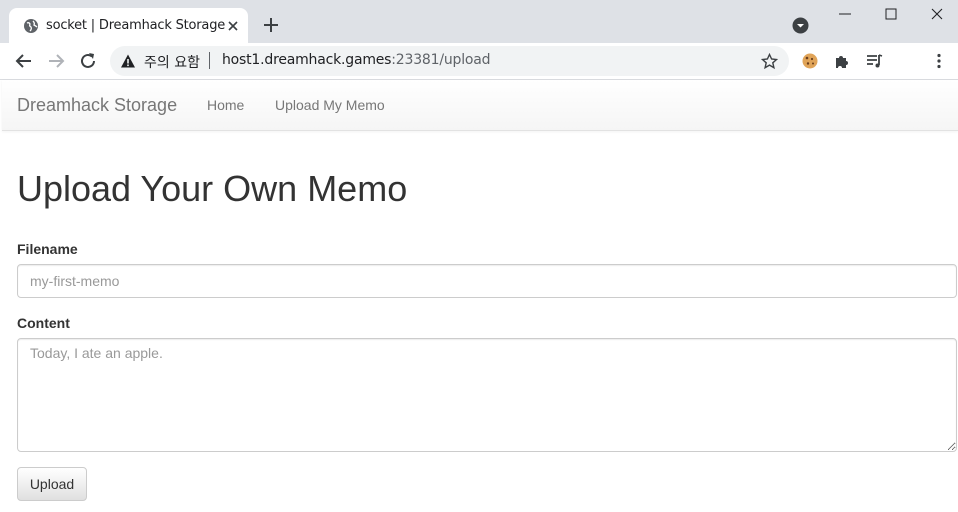 This screenshot has height=512, width=958. Describe the element at coordinates (441, 60) in the screenshot. I see `url-path: :23381/upload` at that location.